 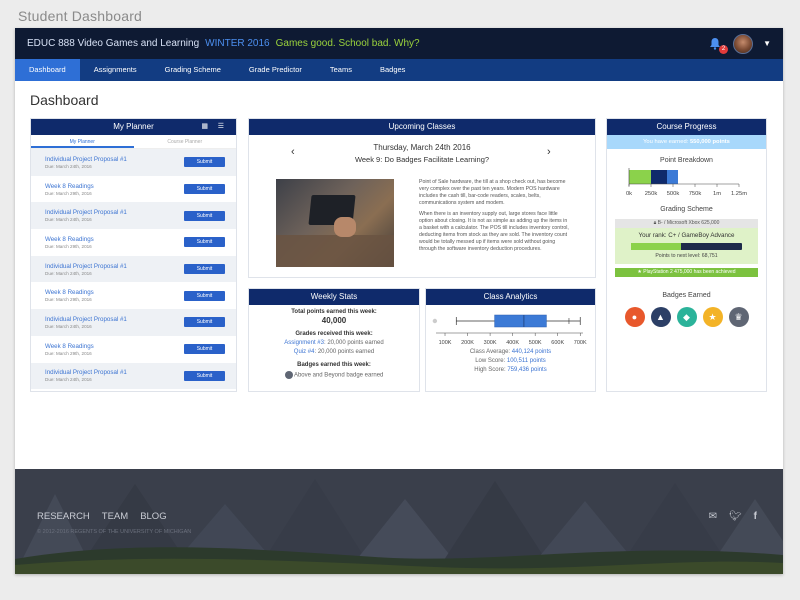 I want to click on breakdown-segment-navy, so click(x=659, y=177).